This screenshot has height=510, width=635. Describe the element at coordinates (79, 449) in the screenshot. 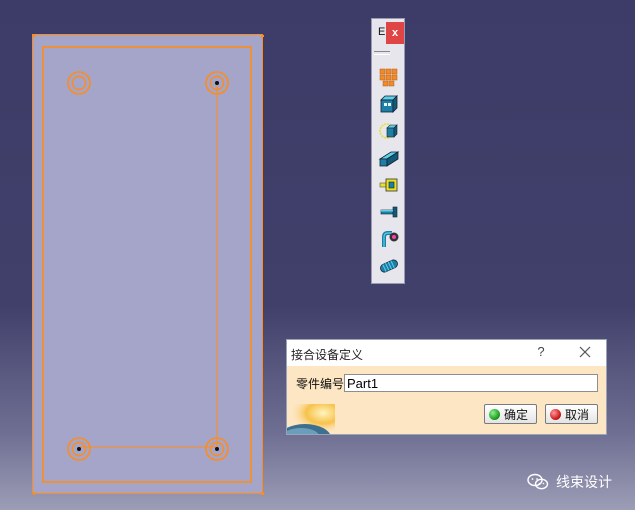

I see `hole-bottom-left` at that location.